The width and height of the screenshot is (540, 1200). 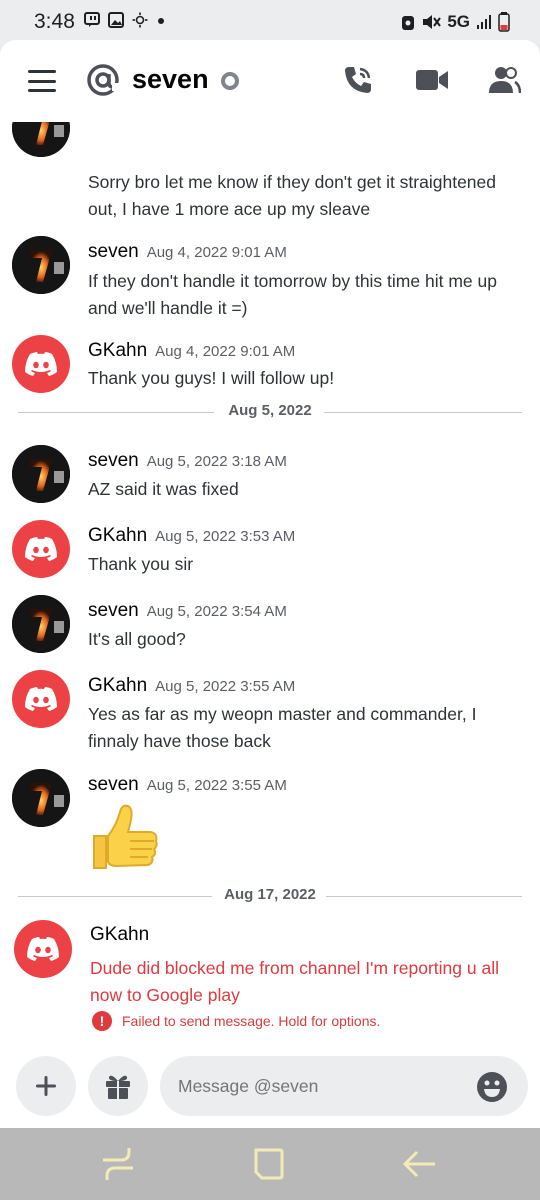 I want to click on call-icon, so click(x=358, y=80).